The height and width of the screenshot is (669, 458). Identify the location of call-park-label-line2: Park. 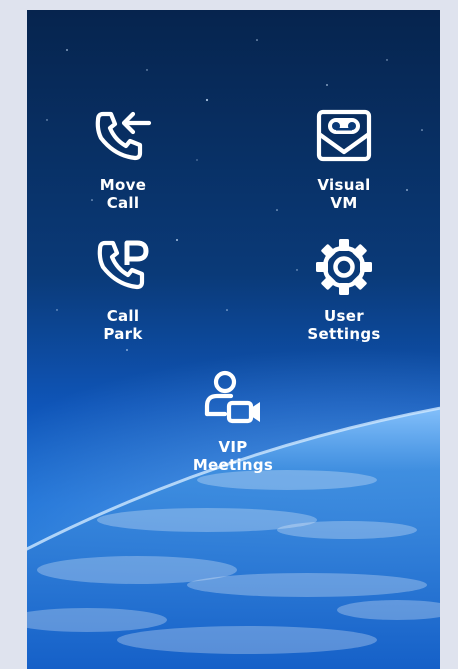
(123, 334).